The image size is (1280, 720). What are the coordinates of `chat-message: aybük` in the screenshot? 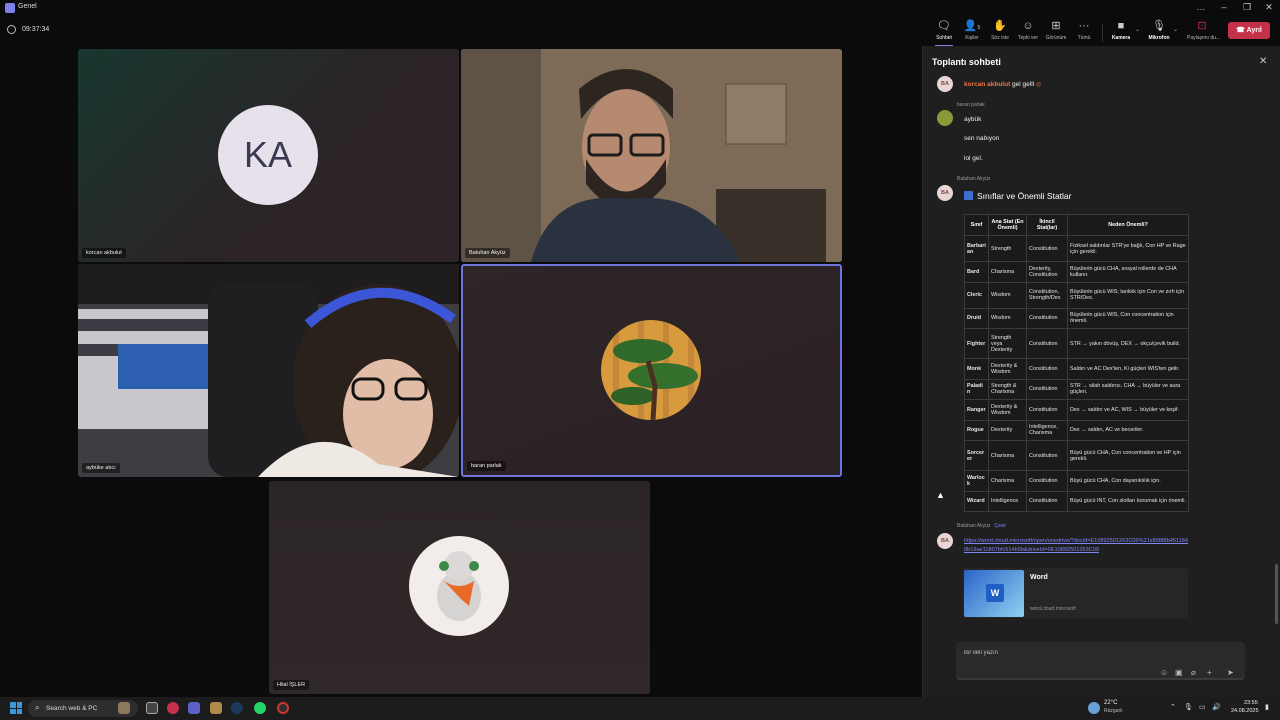 It's located at (973, 119).